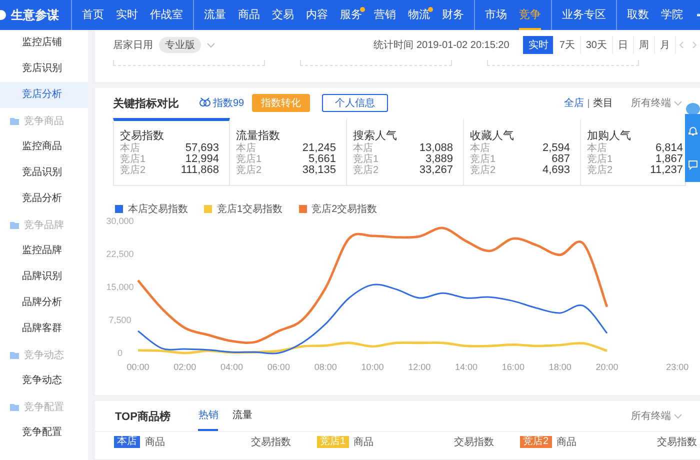 Image resolution: width=700 pixels, height=460 pixels. Describe the element at coordinates (439, 159) in the screenshot. I see `metric-value: 3,889` at that location.